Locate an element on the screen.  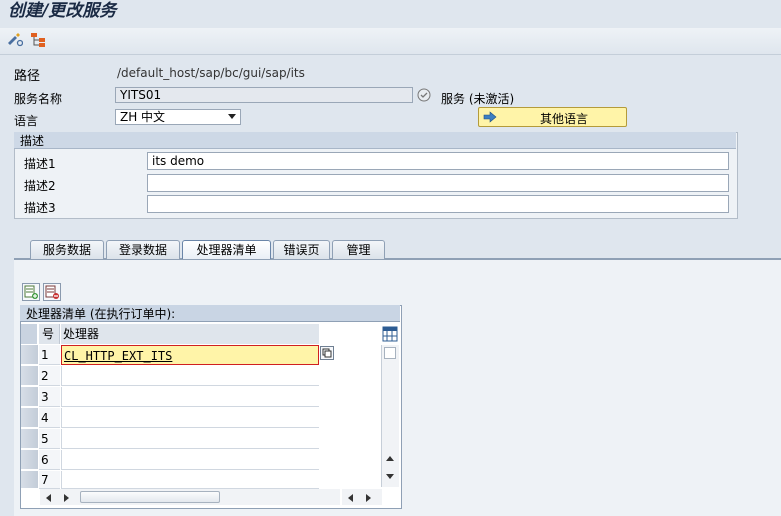
tab-handler-list: 处理器清单 is located at coordinates (226, 249).